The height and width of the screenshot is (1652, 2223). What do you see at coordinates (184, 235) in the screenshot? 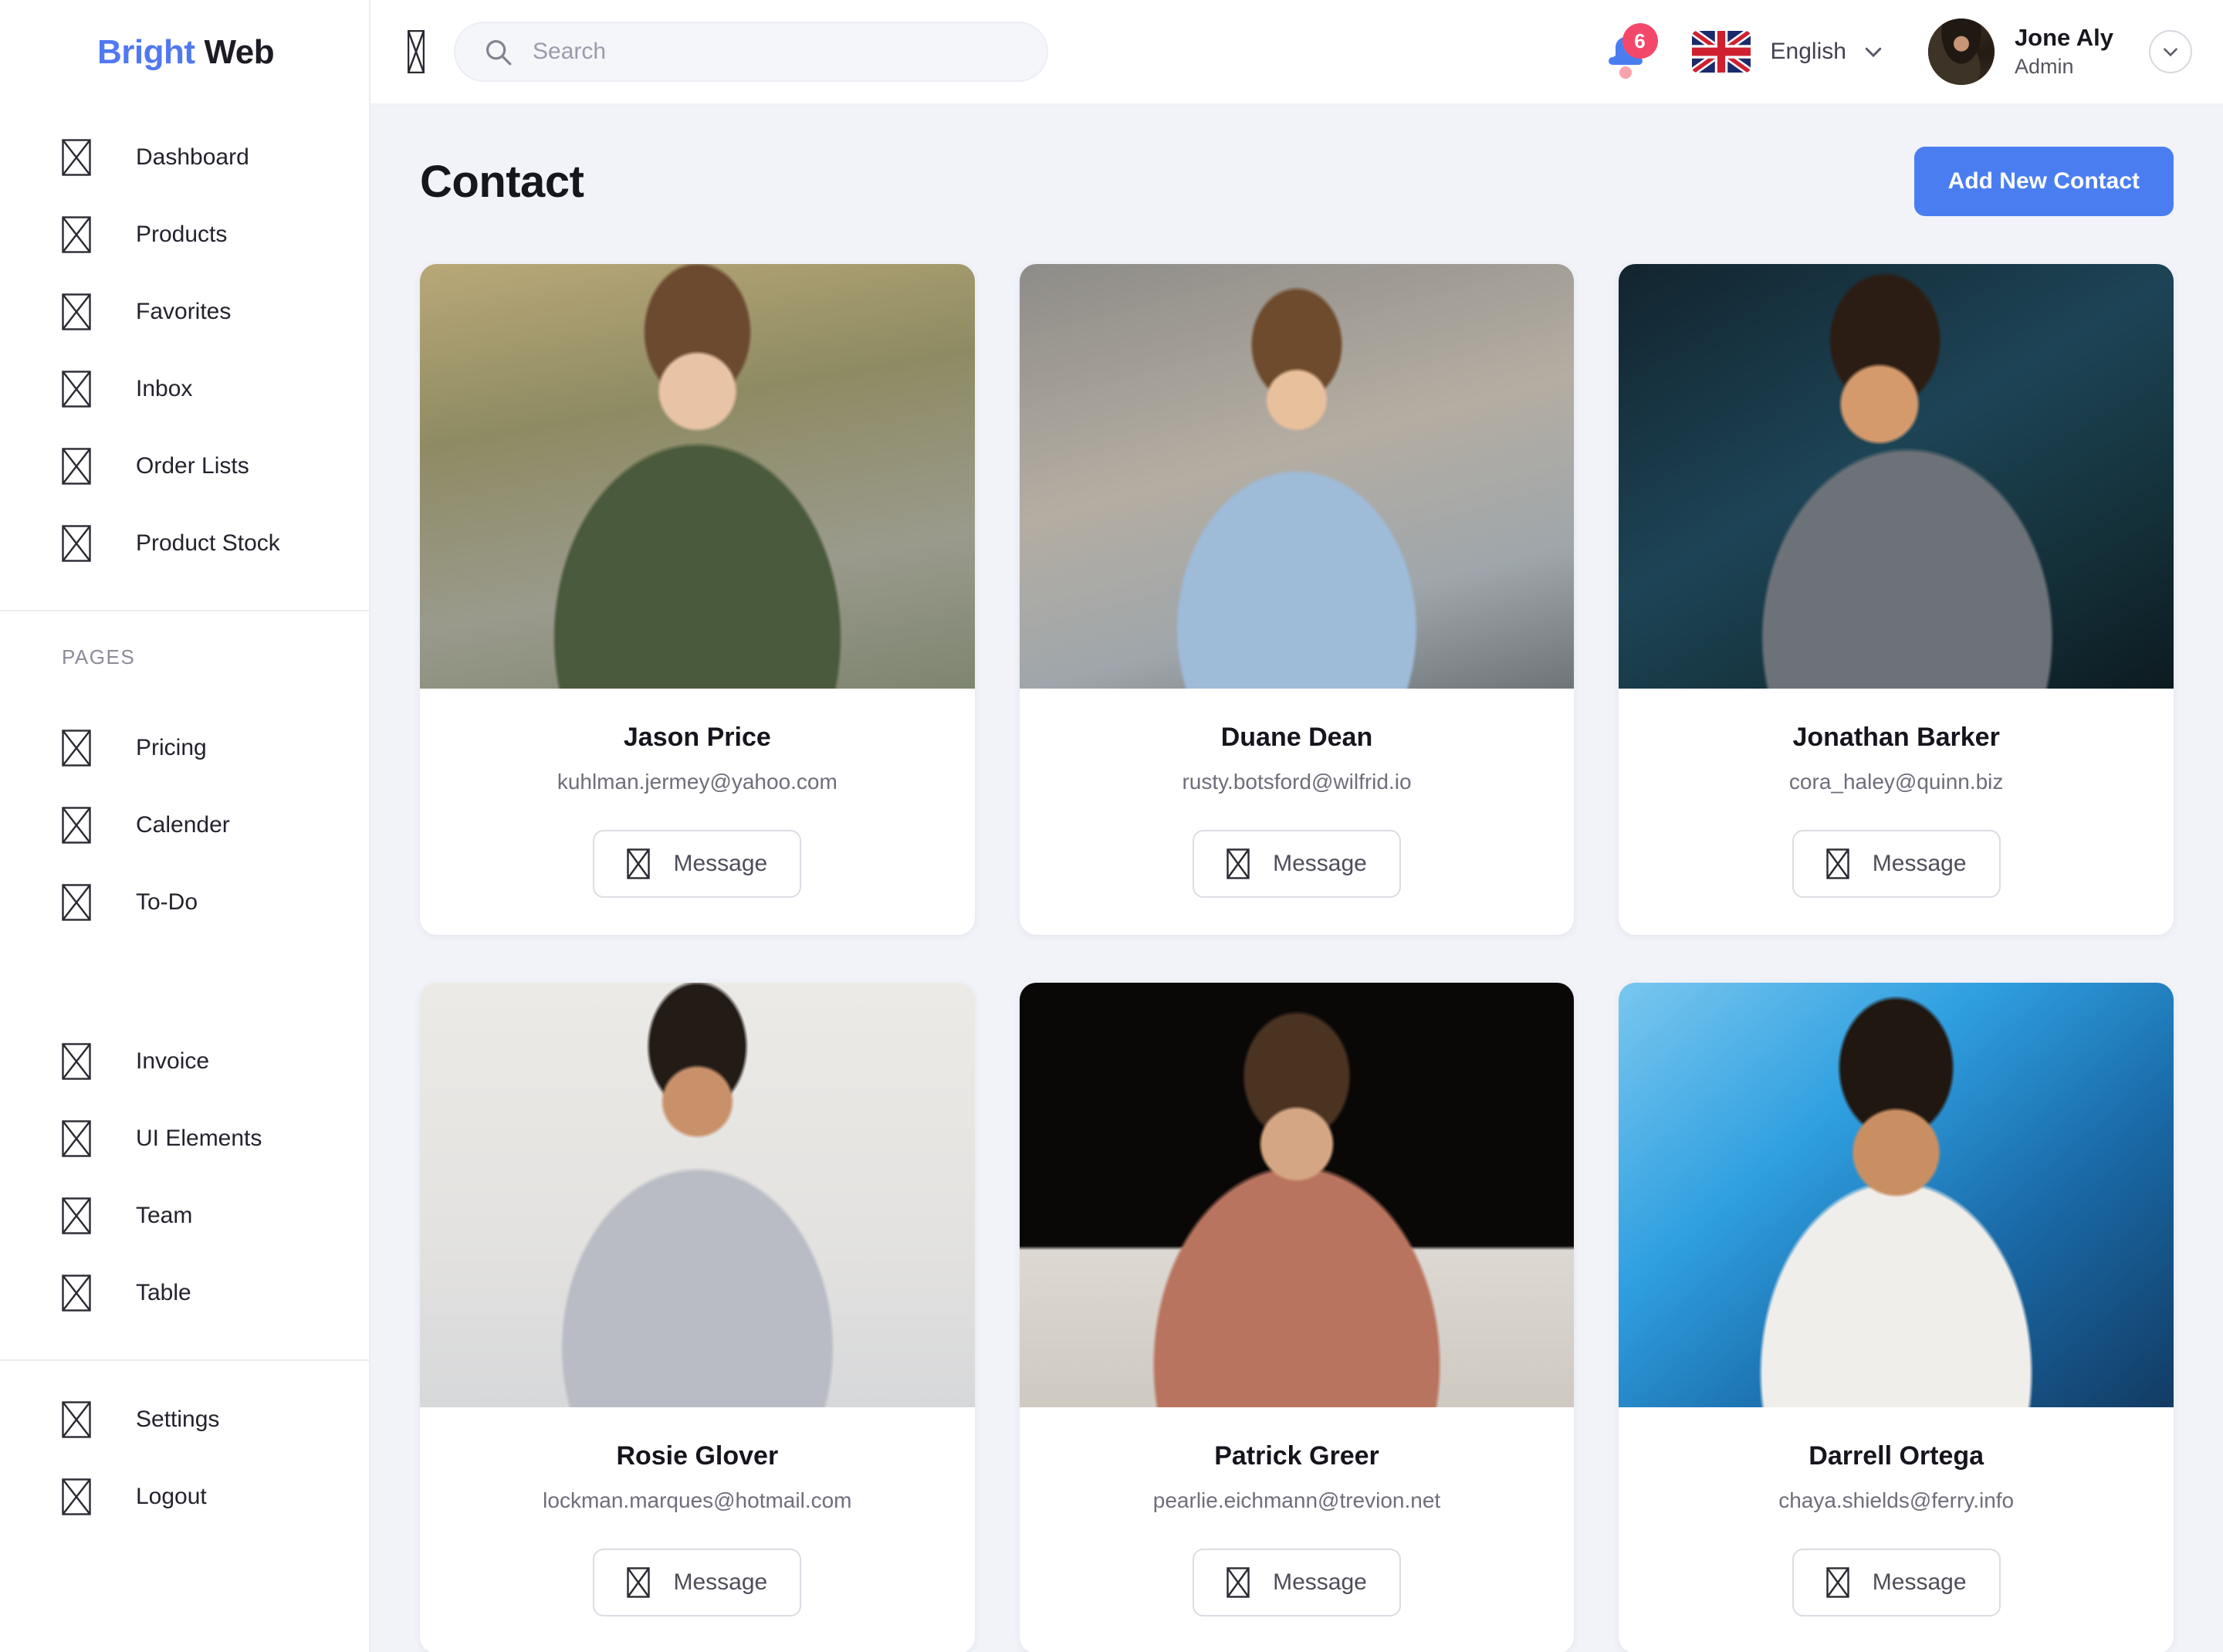
I see `sidebar-item-products: Products` at bounding box center [184, 235].